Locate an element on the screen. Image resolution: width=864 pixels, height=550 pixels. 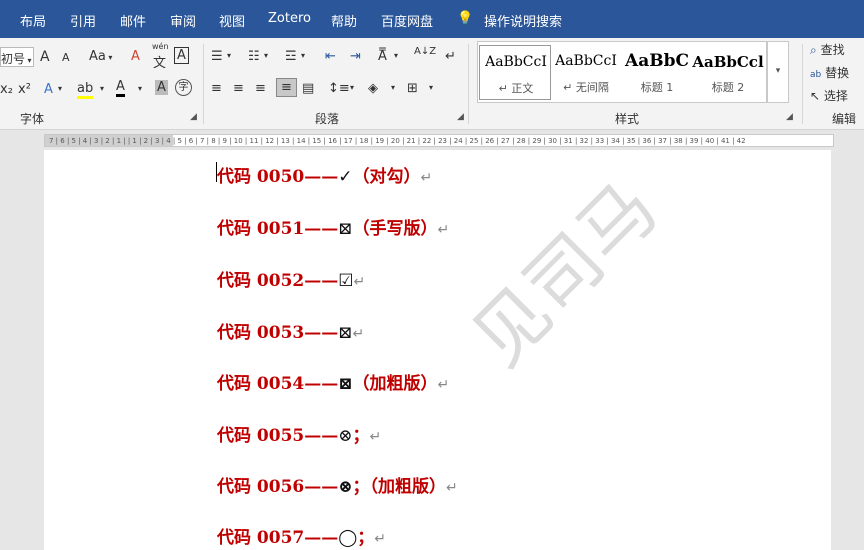
editing-group-label: 编辑 is located at coordinates (844, 119).